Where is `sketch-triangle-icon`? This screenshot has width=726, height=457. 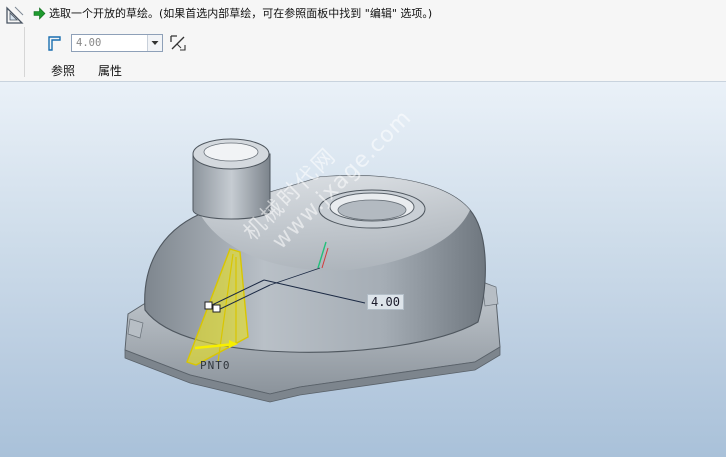
sketch-triangle-icon is located at coordinates (15, 15).